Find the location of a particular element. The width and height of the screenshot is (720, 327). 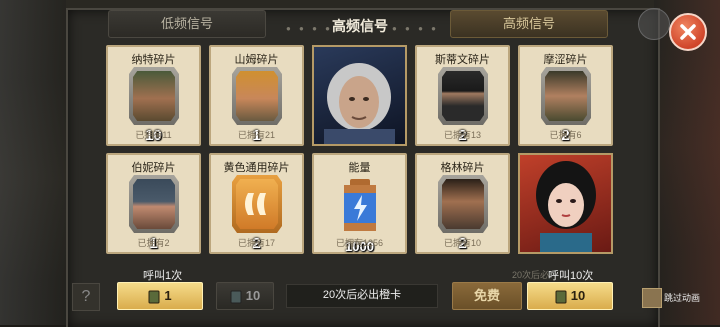

featured-woman-portrait is located at coordinates (565, 203).